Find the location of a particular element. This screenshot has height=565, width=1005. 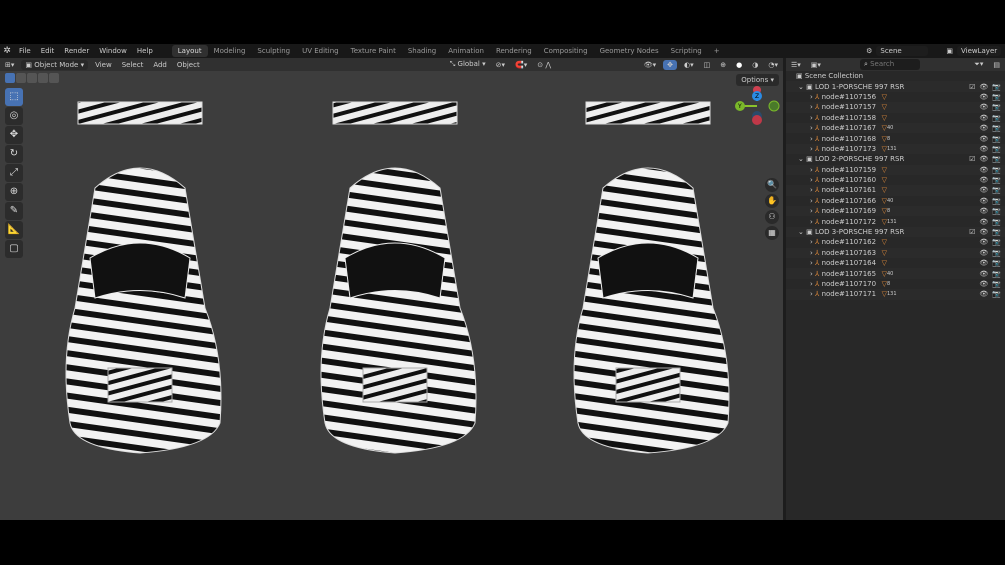

collection-row: ⌄ ▣ LOD 1-PORSCHE 997 RSR ☑ 👁 📷 is located at coordinates (895, 86).